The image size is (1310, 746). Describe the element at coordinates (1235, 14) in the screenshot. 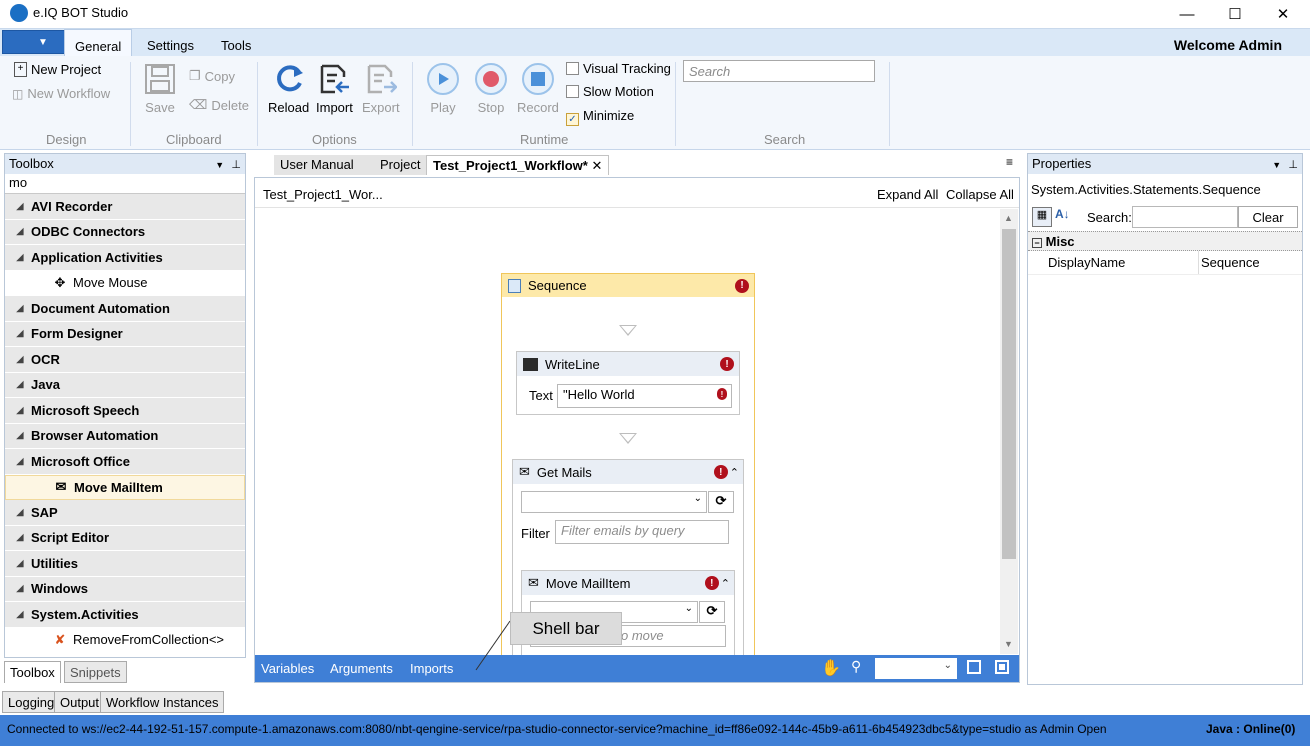

I see `maximize-icon: ☐` at that location.